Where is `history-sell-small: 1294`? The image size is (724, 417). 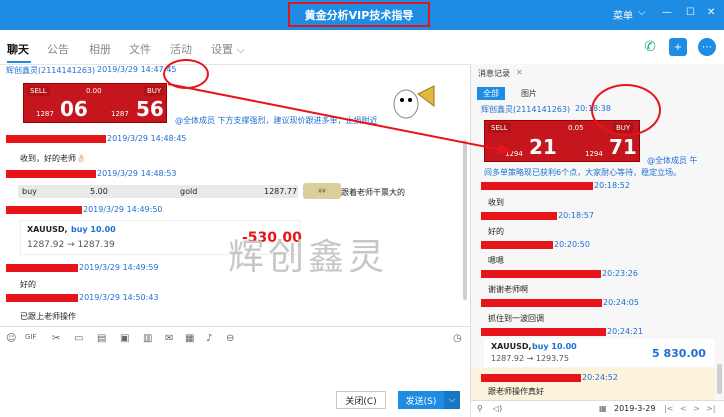
history-sell-small: 1294 is located at coordinates (514, 154).